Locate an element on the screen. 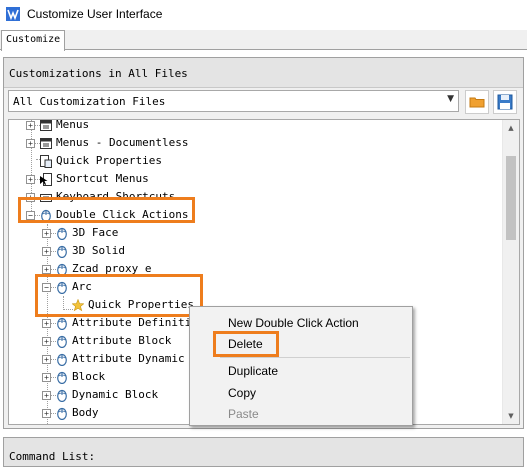 The height and width of the screenshot is (467, 527). tree-node-label: Double Click Actions is located at coordinates (122, 214).